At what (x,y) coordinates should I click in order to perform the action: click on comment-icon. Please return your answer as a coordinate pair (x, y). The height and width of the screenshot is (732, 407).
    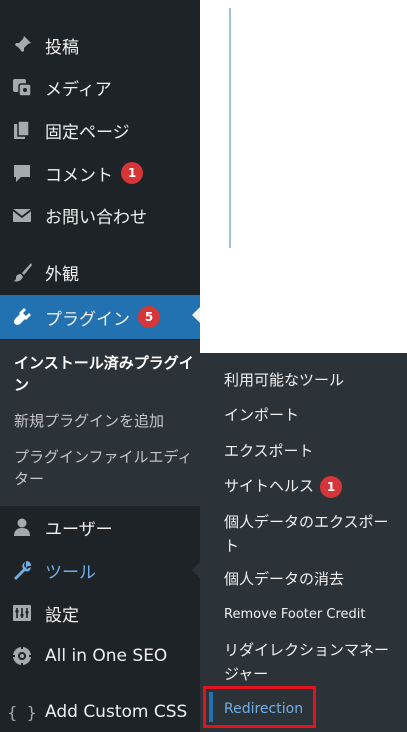
    Looking at the image, I should click on (22, 173).